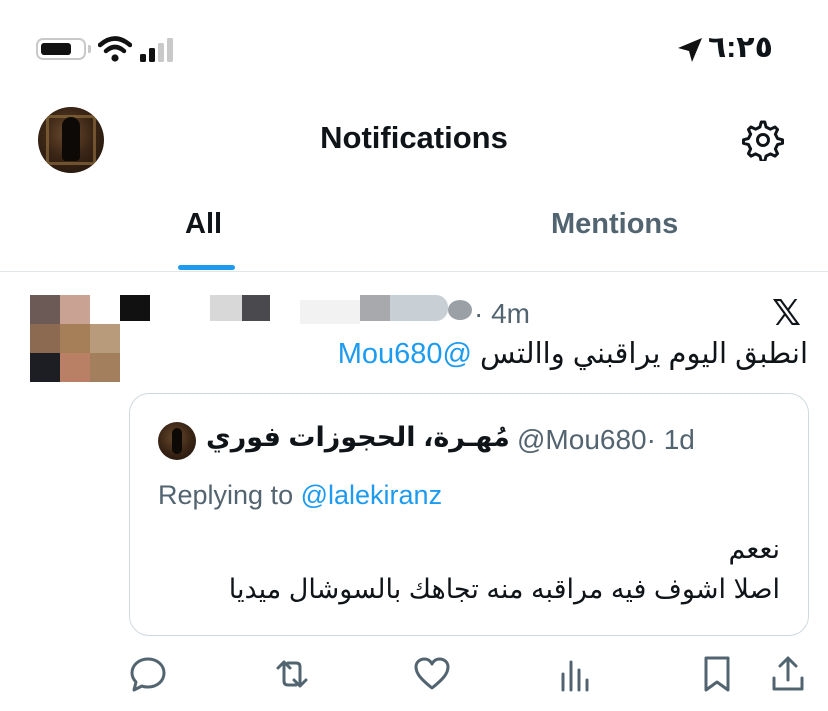  What do you see at coordinates (226, 495) in the screenshot?
I see `replying-prefix: Replying to` at bounding box center [226, 495].